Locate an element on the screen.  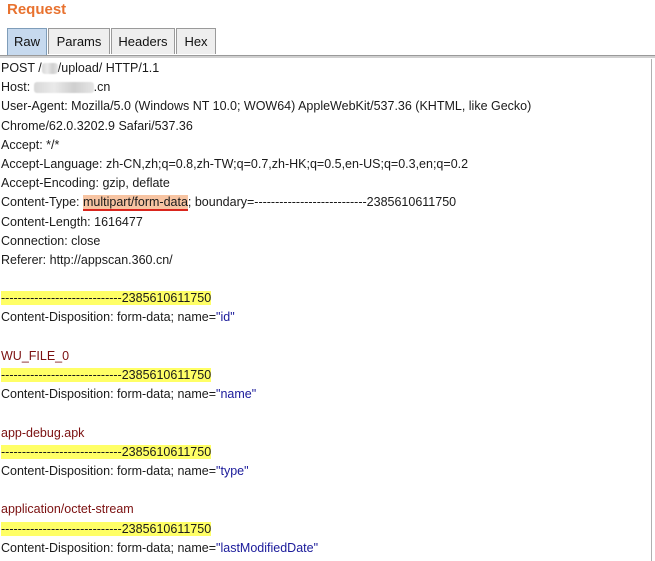
host-header: Host: .cn is located at coordinates (56, 87).